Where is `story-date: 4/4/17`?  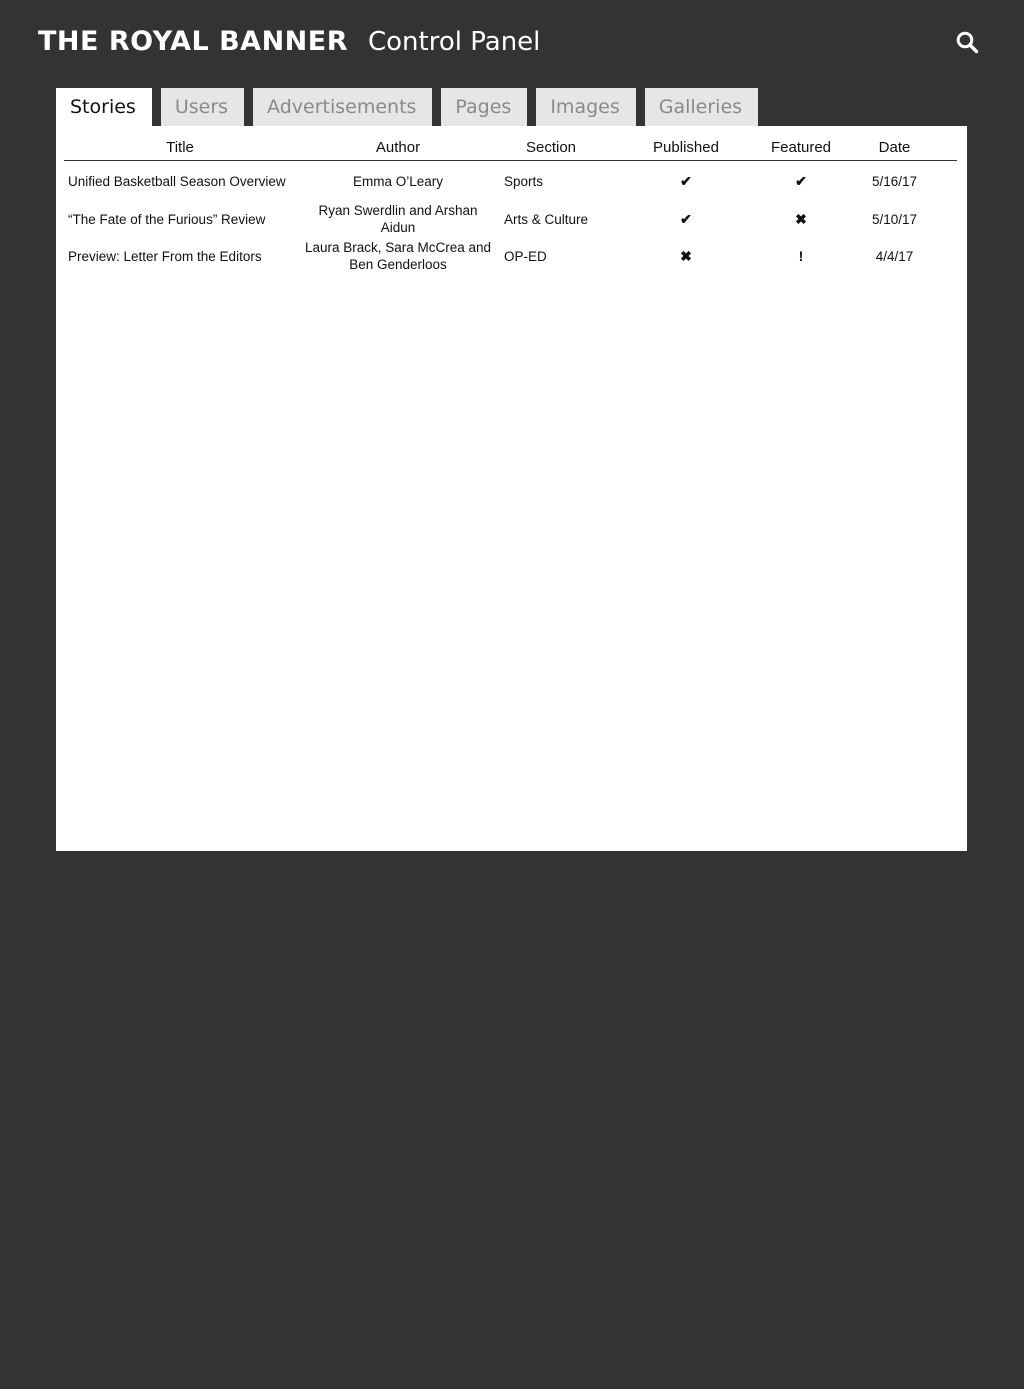 story-date: 4/4/17 is located at coordinates (894, 256).